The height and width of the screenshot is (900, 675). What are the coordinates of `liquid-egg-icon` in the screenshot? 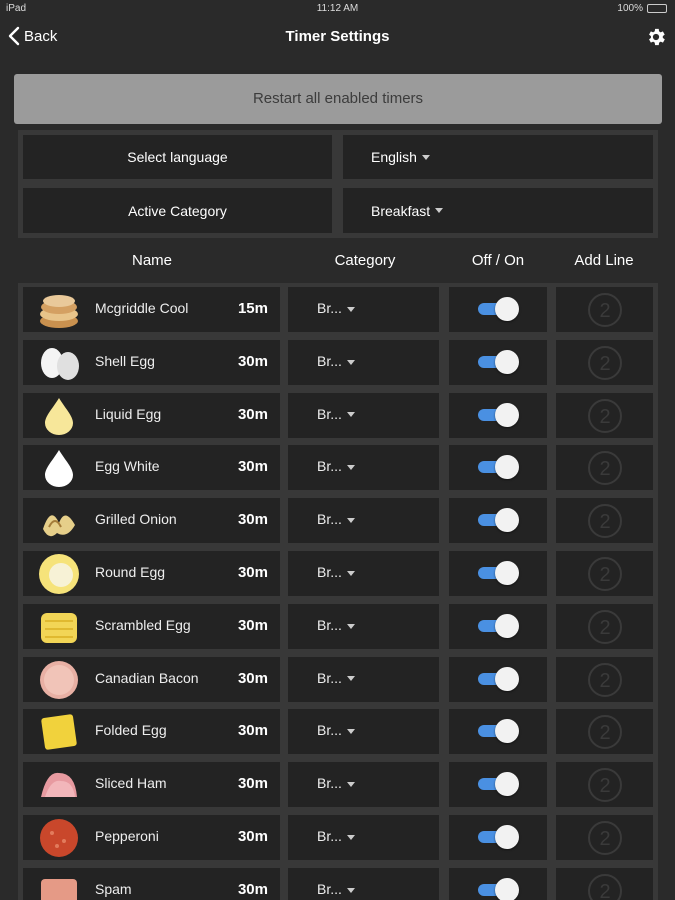 It's located at (59, 415).